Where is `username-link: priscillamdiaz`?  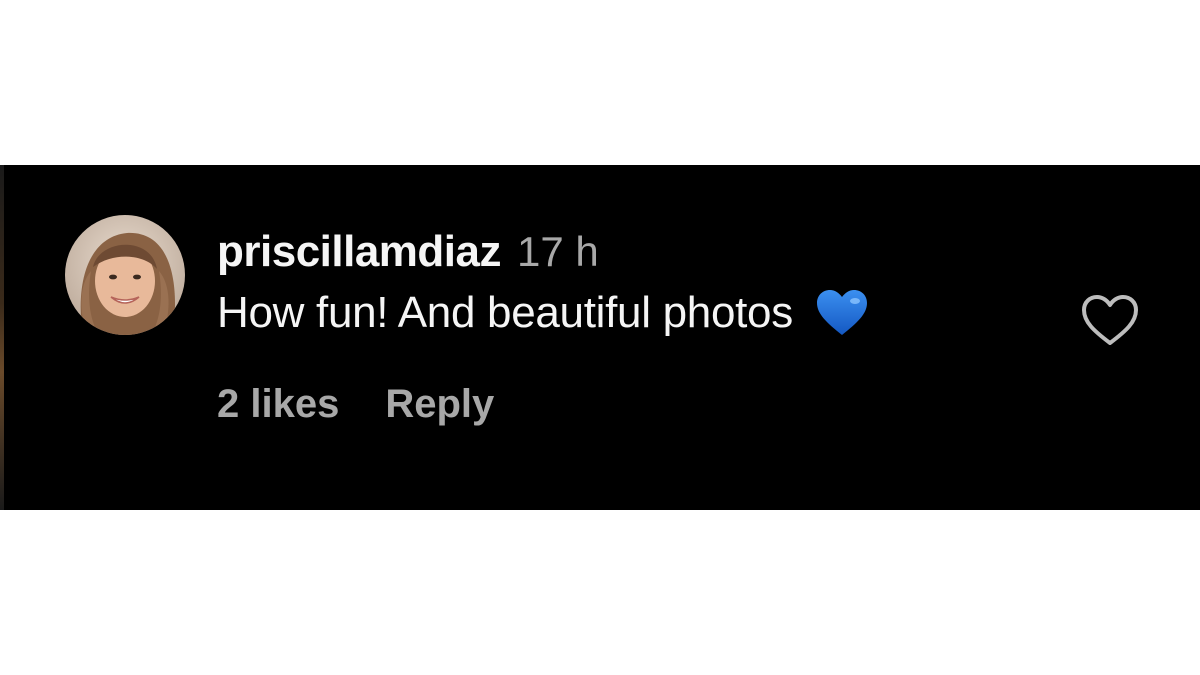
username-link: priscillamdiaz is located at coordinates (359, 252).